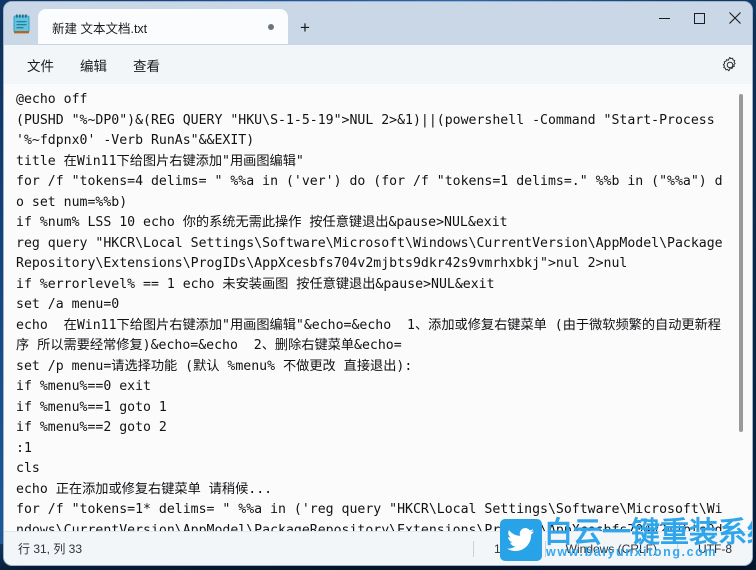  Describe the element at coordinates (664, 18) in the screenshot. I see `minimize-button` at that location.